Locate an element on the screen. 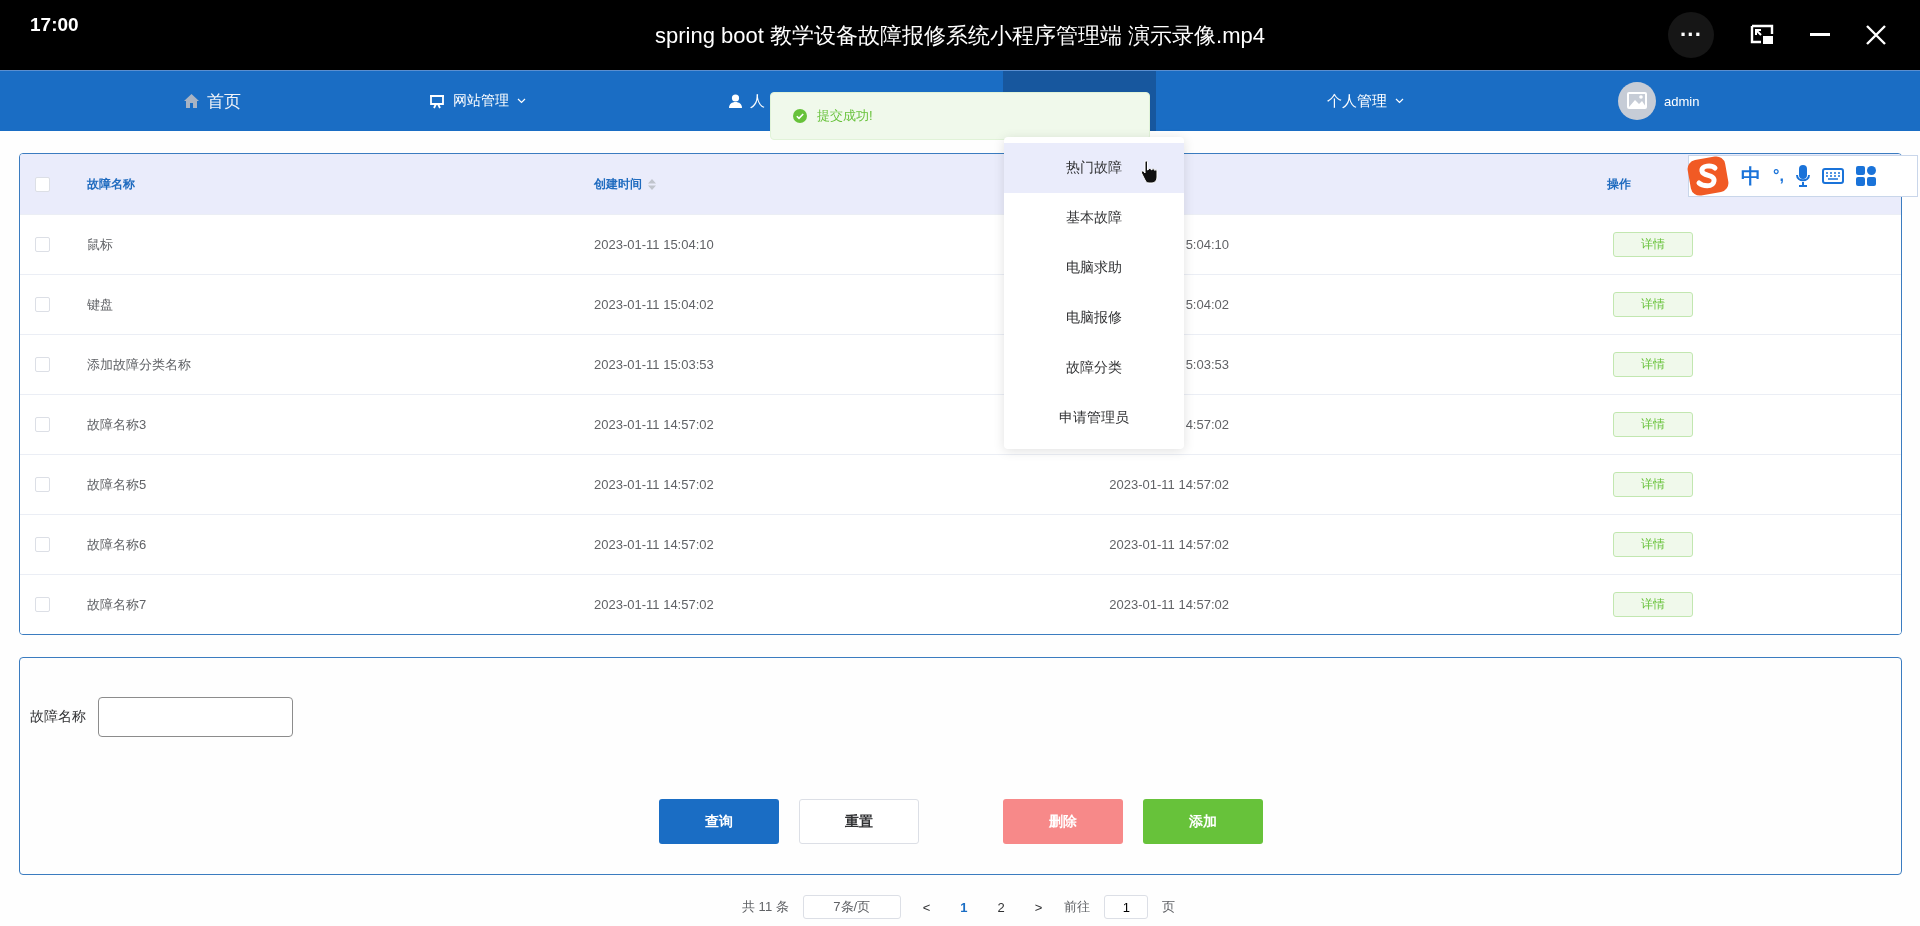  table-cell: 故障名称5 is located at coordinates (117, 484).